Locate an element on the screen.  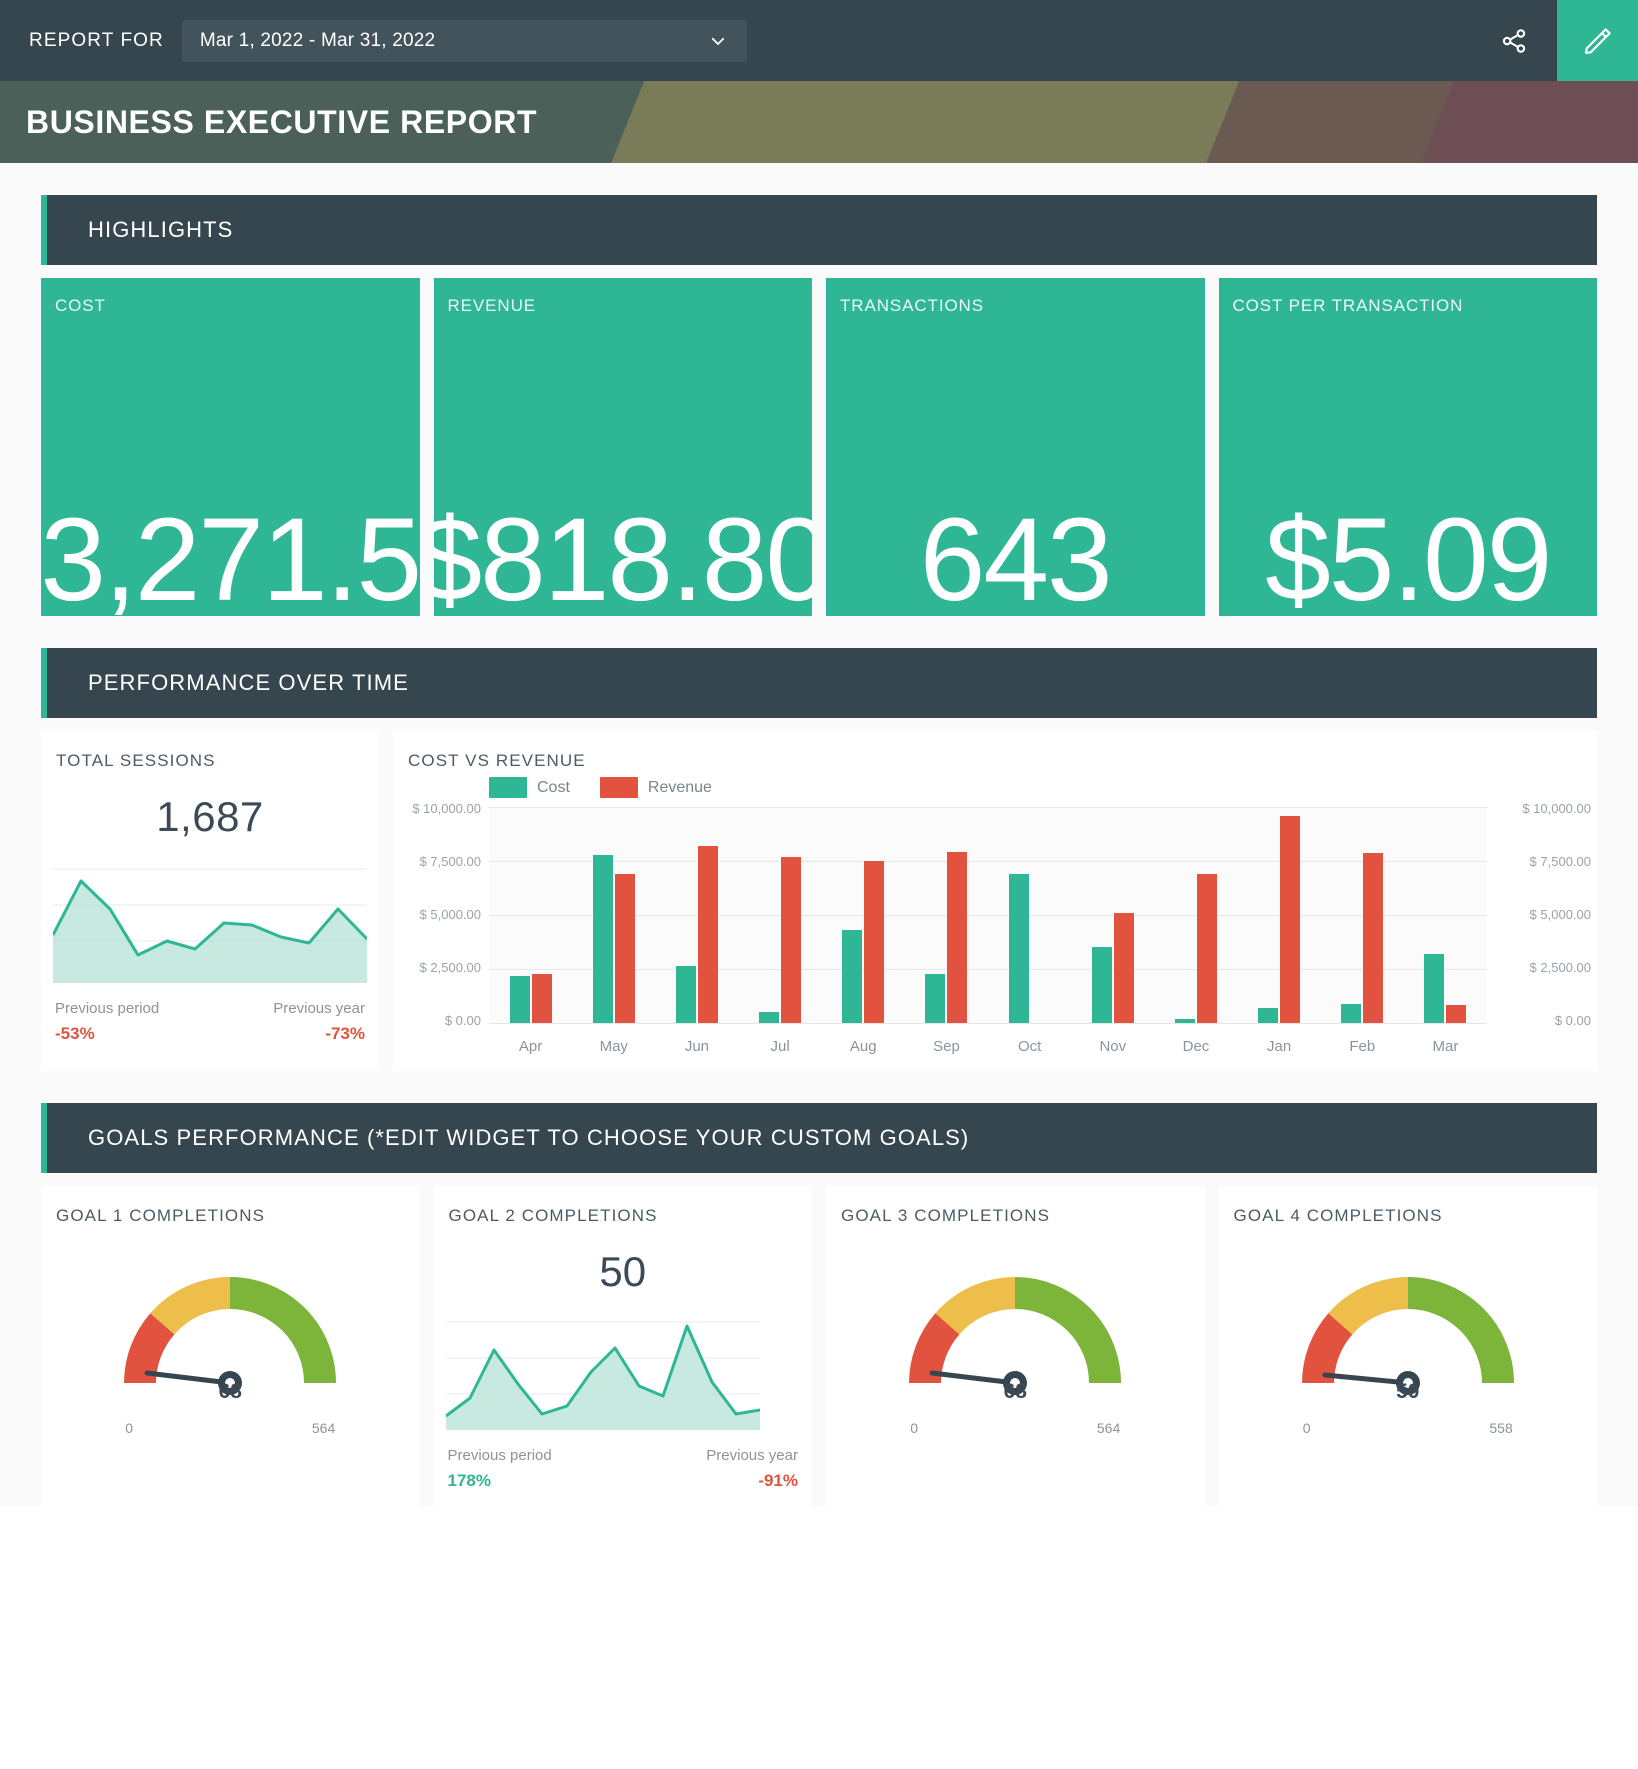
x-axis-label-sep: Sep is located at coordinates (946, 1046).